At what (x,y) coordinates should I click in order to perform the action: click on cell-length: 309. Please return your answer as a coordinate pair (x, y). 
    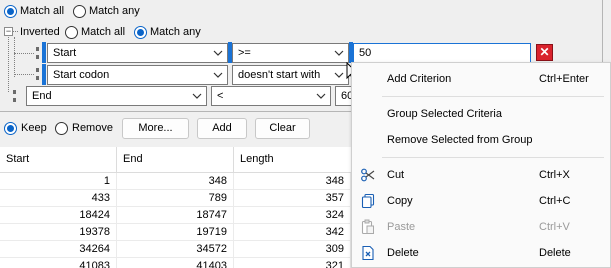
    Looking at the image, I should click on (292, 249).